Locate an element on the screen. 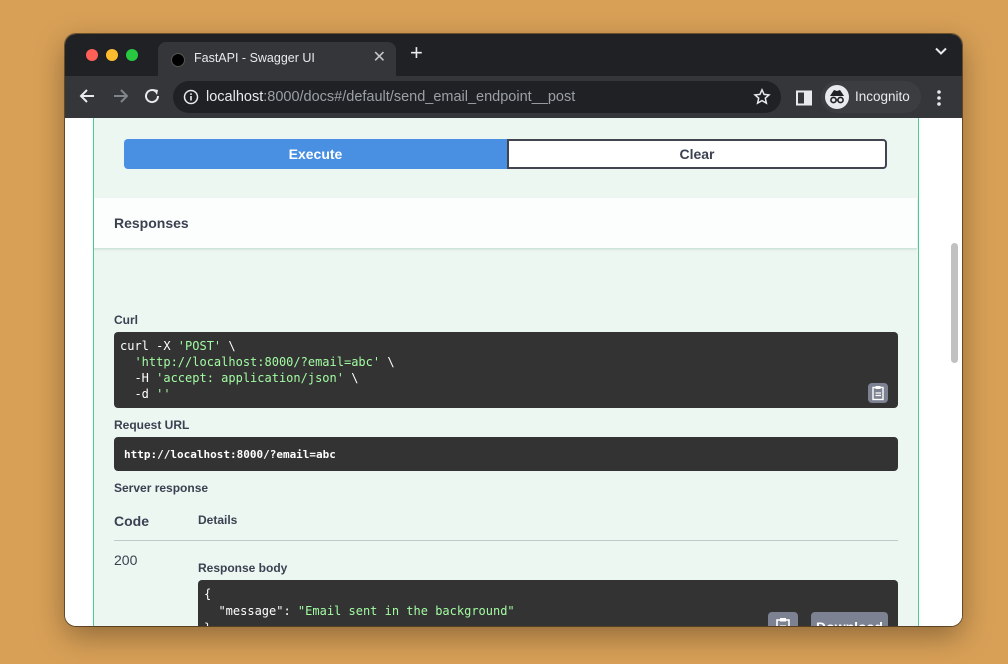 This screenshot has width=1008, height=664. vertical-scrollbar is located at coordinates (954, 372).